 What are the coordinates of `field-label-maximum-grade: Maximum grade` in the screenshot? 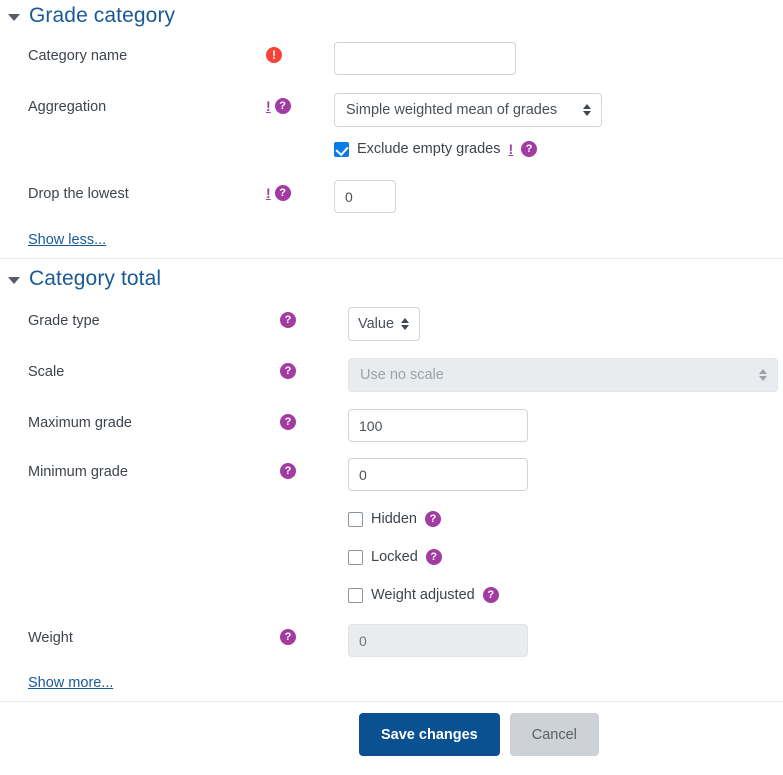 It's located at (80, 423).